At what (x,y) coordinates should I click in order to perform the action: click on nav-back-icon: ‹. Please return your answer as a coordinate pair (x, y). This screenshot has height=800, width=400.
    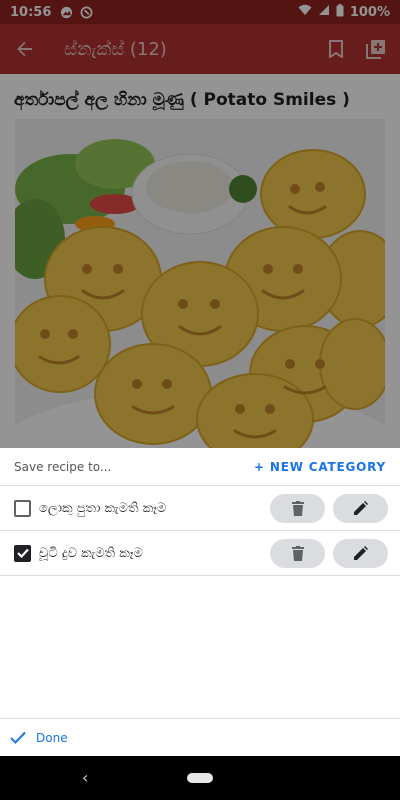
    Looking at the image, I should click on (85, 777).